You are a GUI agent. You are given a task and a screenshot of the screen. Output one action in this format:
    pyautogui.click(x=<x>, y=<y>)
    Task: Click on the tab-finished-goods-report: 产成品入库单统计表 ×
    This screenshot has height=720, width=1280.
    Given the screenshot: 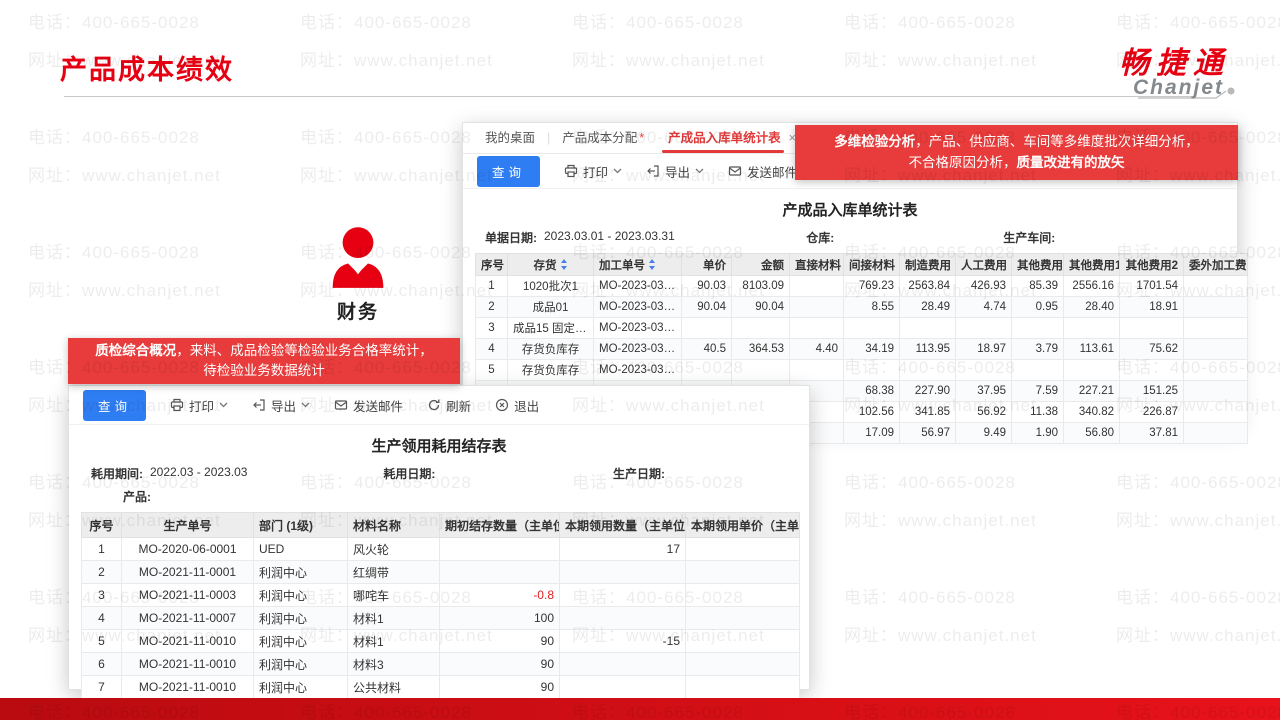 What is the action you would take?
    pyautogui.click(x=732, y=138)
    